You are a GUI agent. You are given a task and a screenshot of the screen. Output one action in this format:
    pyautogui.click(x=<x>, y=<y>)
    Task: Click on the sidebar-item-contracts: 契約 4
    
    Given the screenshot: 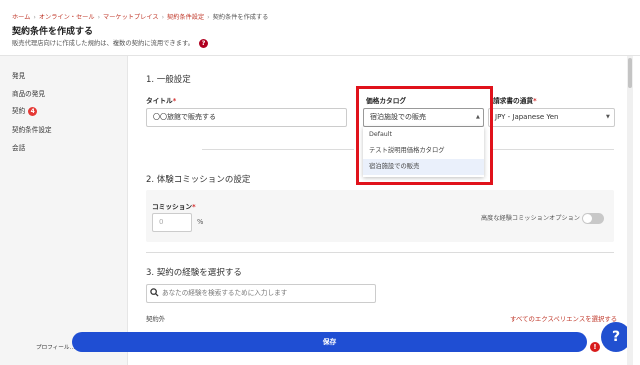 What is the action you would take?
    pyautogui.click(x=25, y=110)
    